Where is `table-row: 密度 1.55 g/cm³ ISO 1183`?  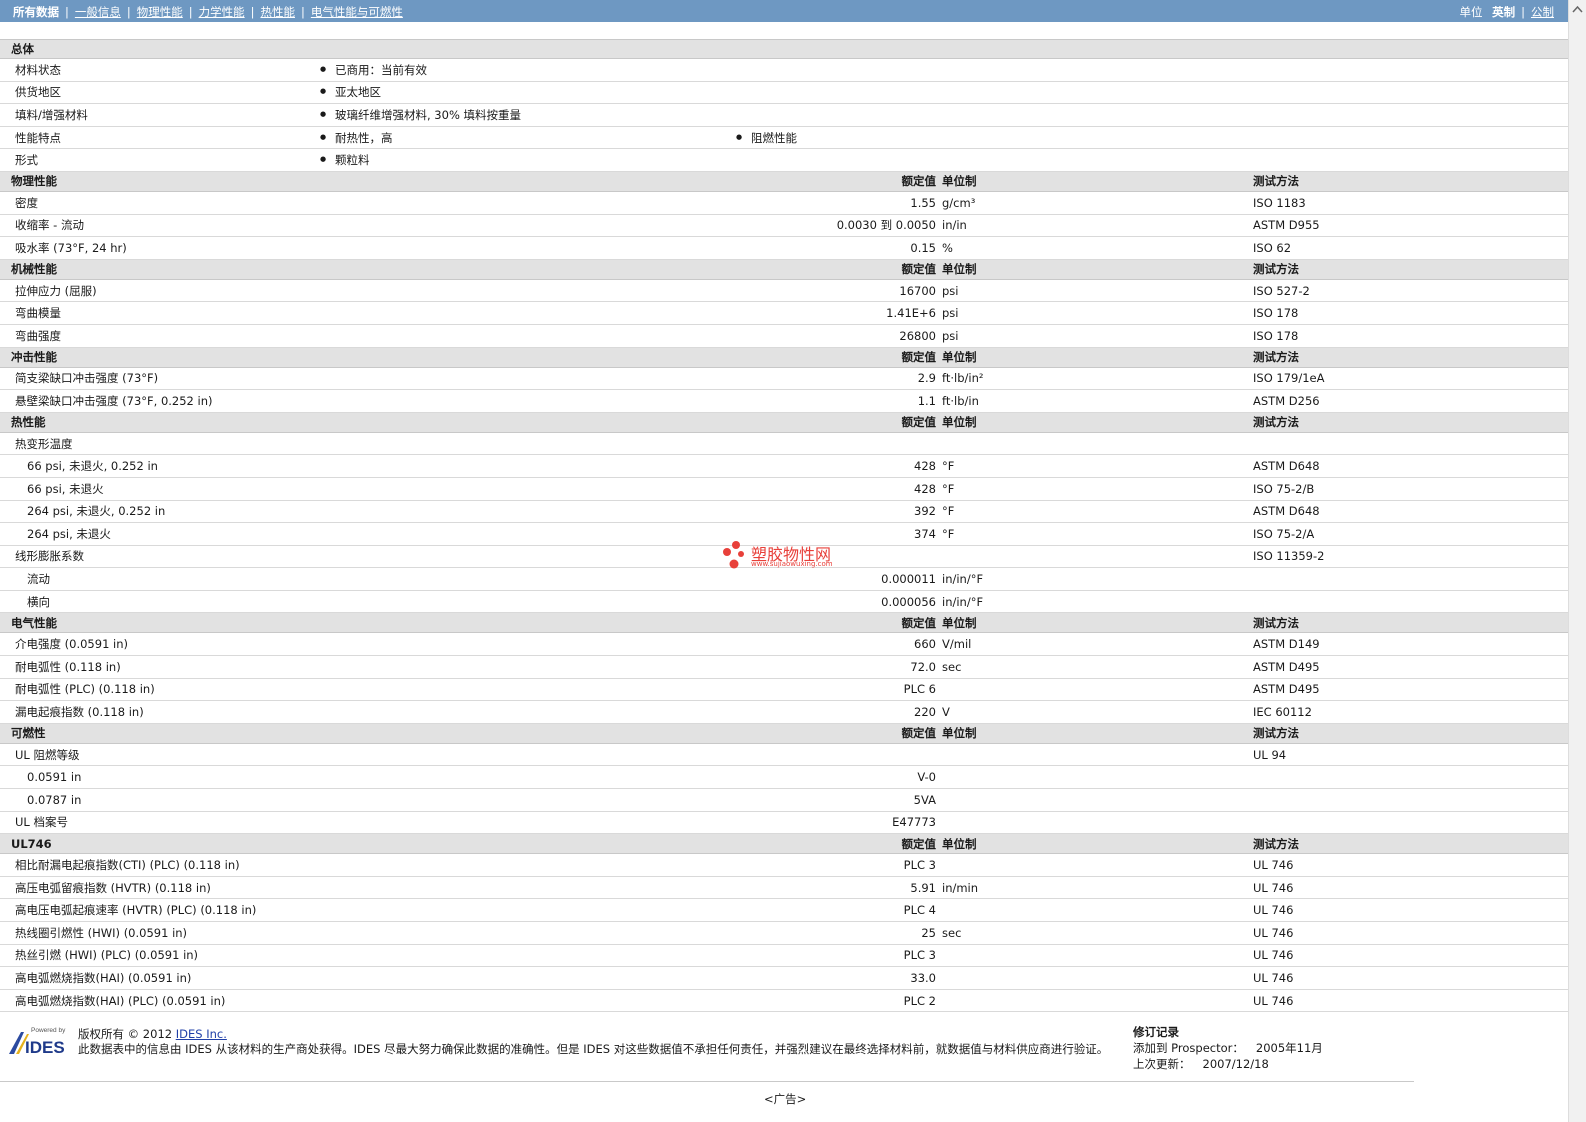 table-row: 密度 1.55 g/cm³ ISO 1183 is located at coordinates (784, 203).